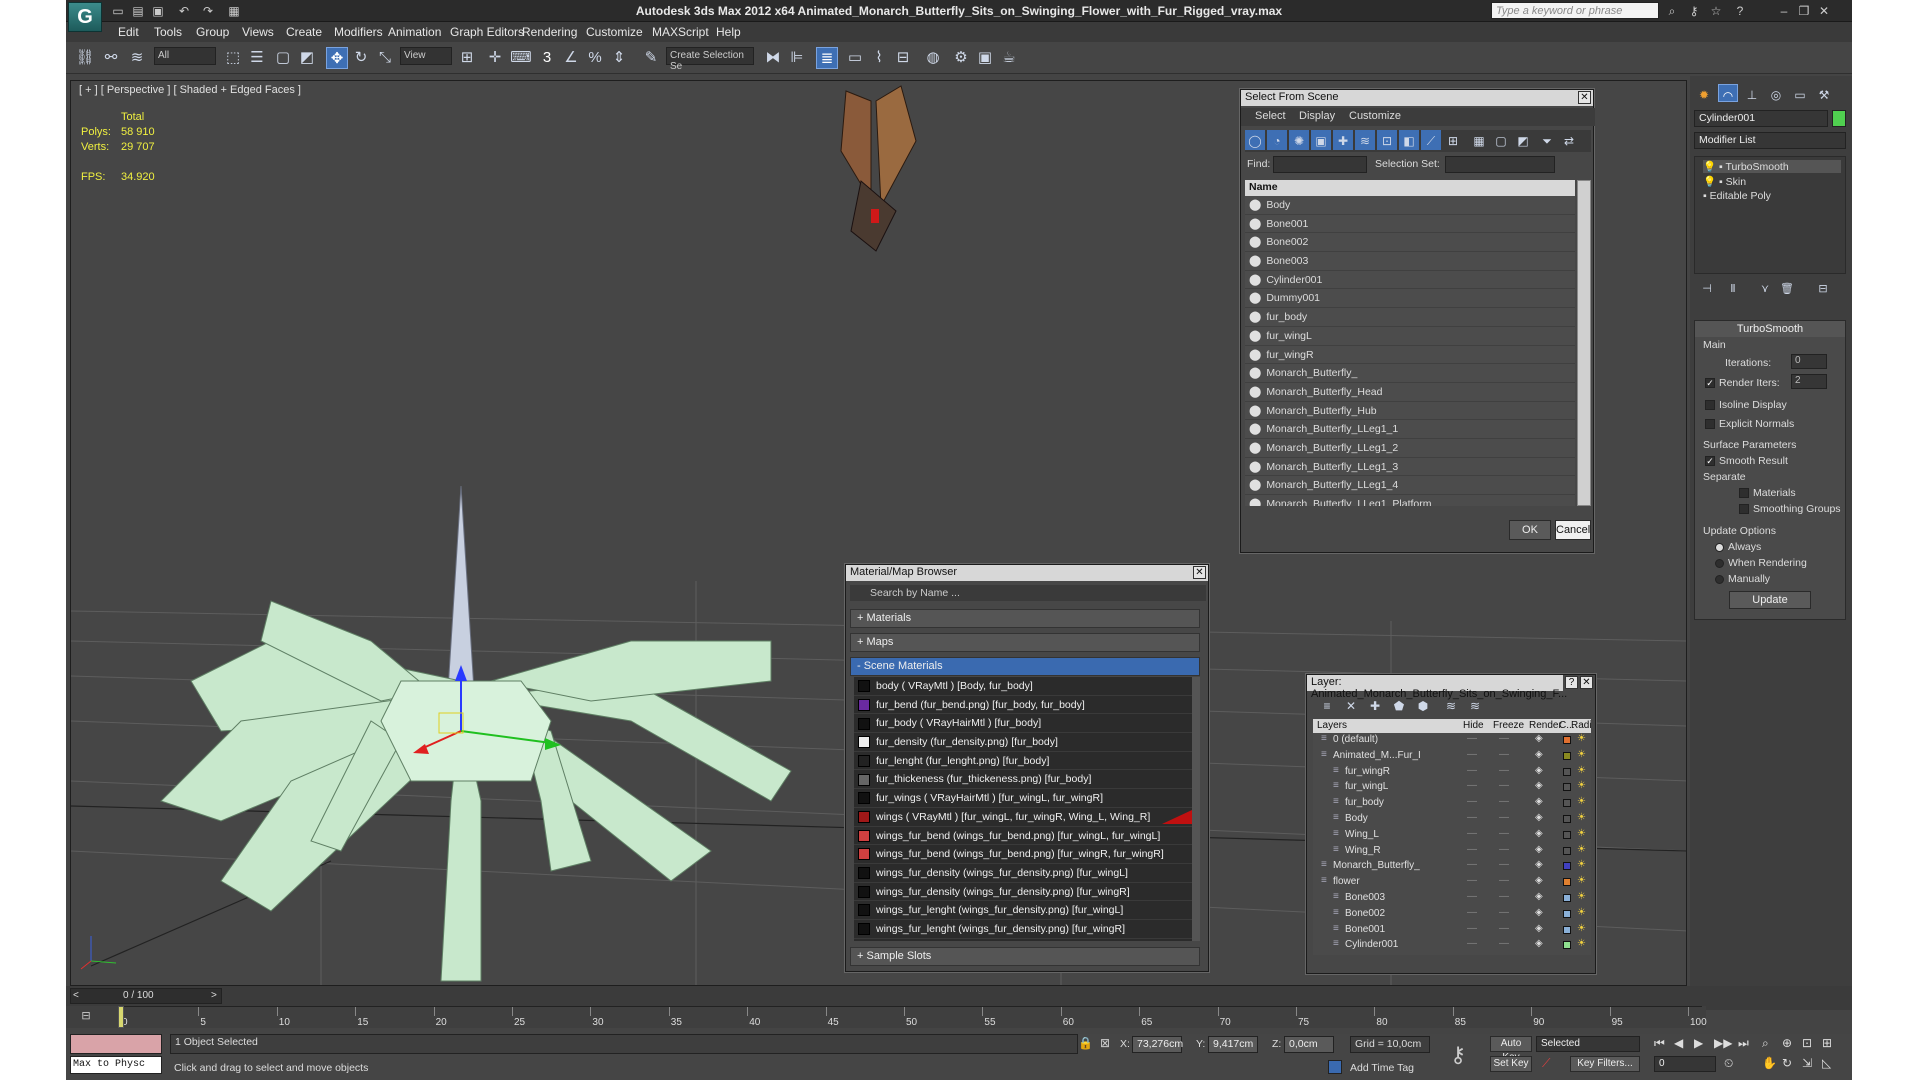  I want to click on go-to-end-icon: ⏭, so click(1743, 1043).